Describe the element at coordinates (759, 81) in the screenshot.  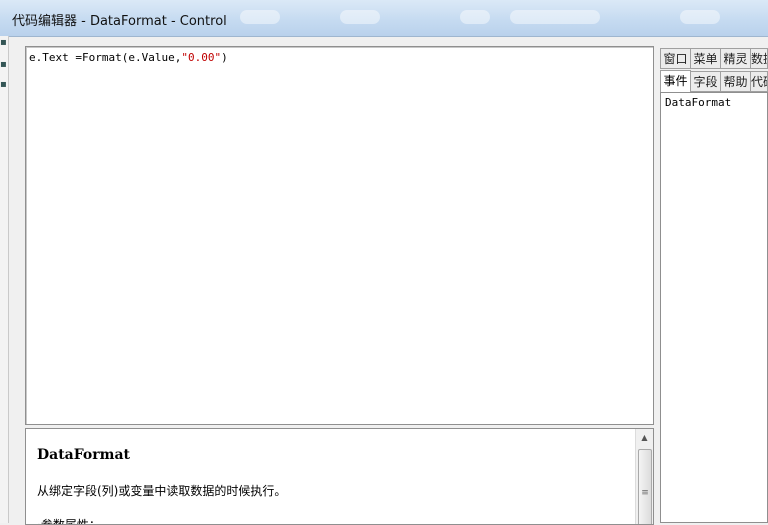
I see `tab-code: 代码` at that location.